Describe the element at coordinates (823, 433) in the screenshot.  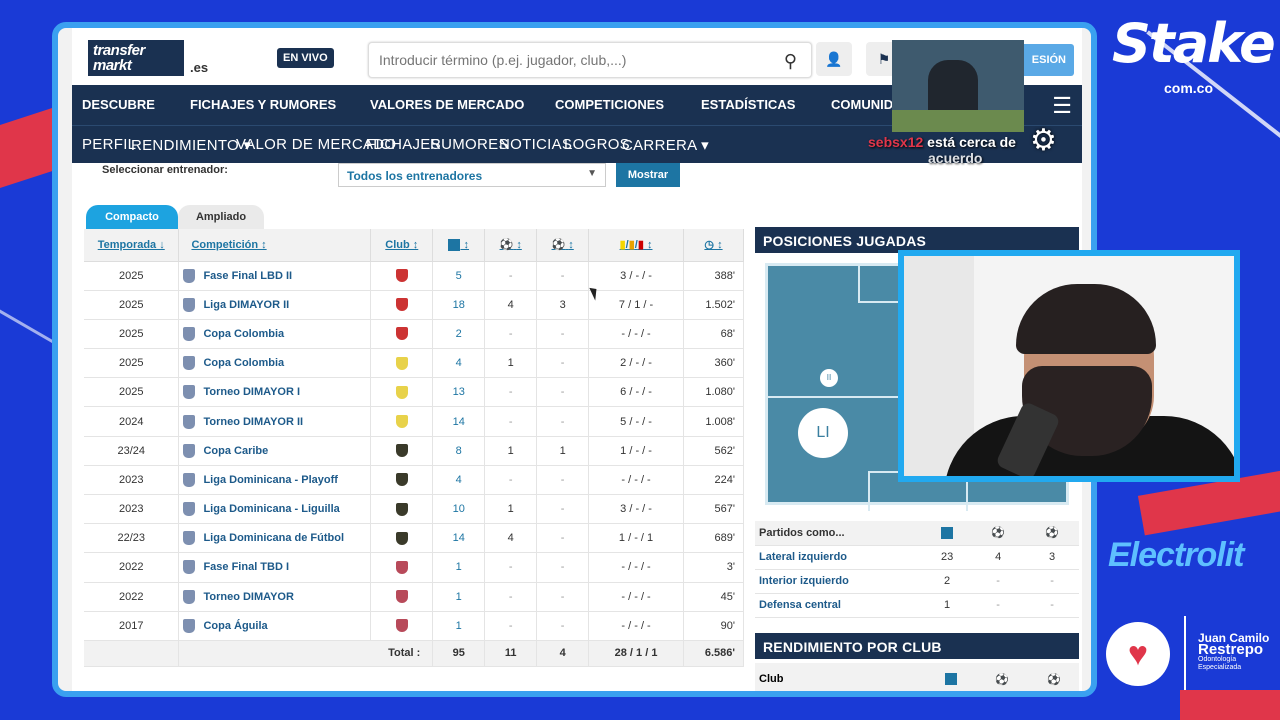
I see `position-marker-main: LI` at that location.